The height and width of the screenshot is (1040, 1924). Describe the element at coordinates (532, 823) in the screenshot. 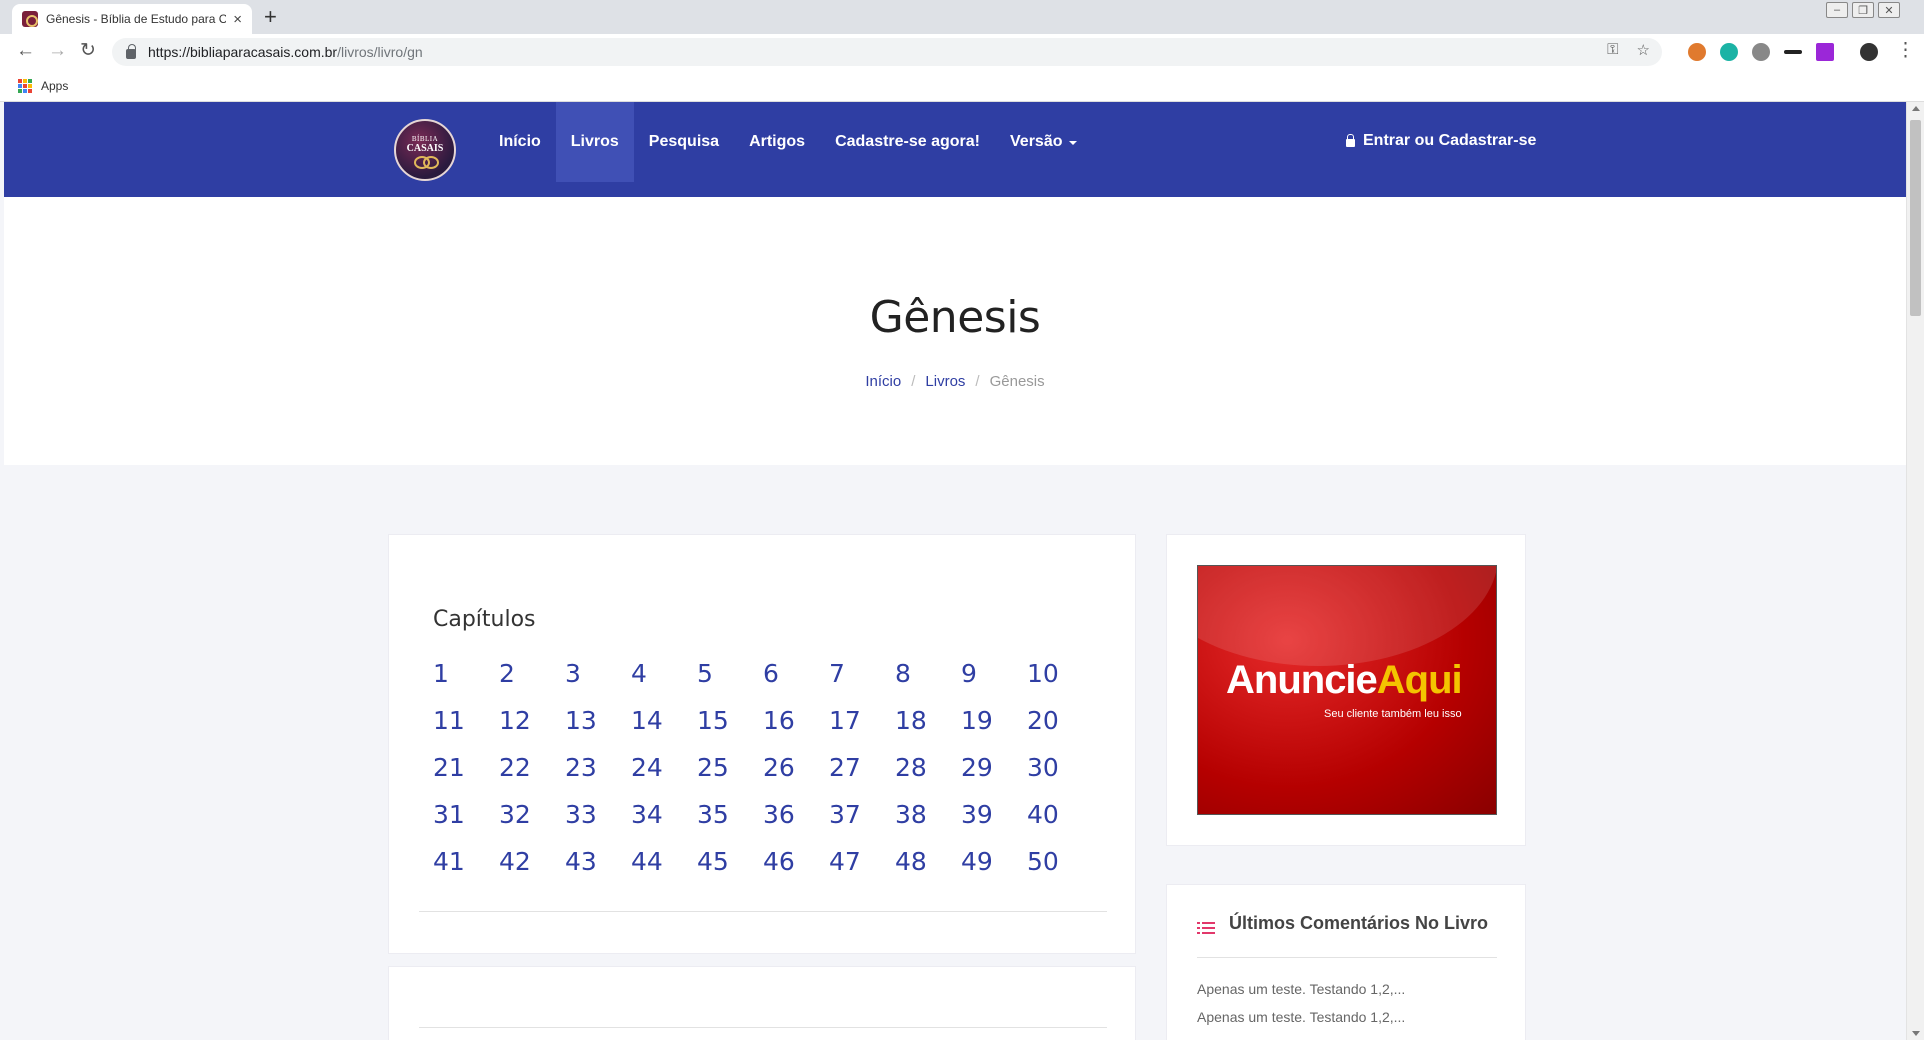

I see `chapter-link: 32` at that location.